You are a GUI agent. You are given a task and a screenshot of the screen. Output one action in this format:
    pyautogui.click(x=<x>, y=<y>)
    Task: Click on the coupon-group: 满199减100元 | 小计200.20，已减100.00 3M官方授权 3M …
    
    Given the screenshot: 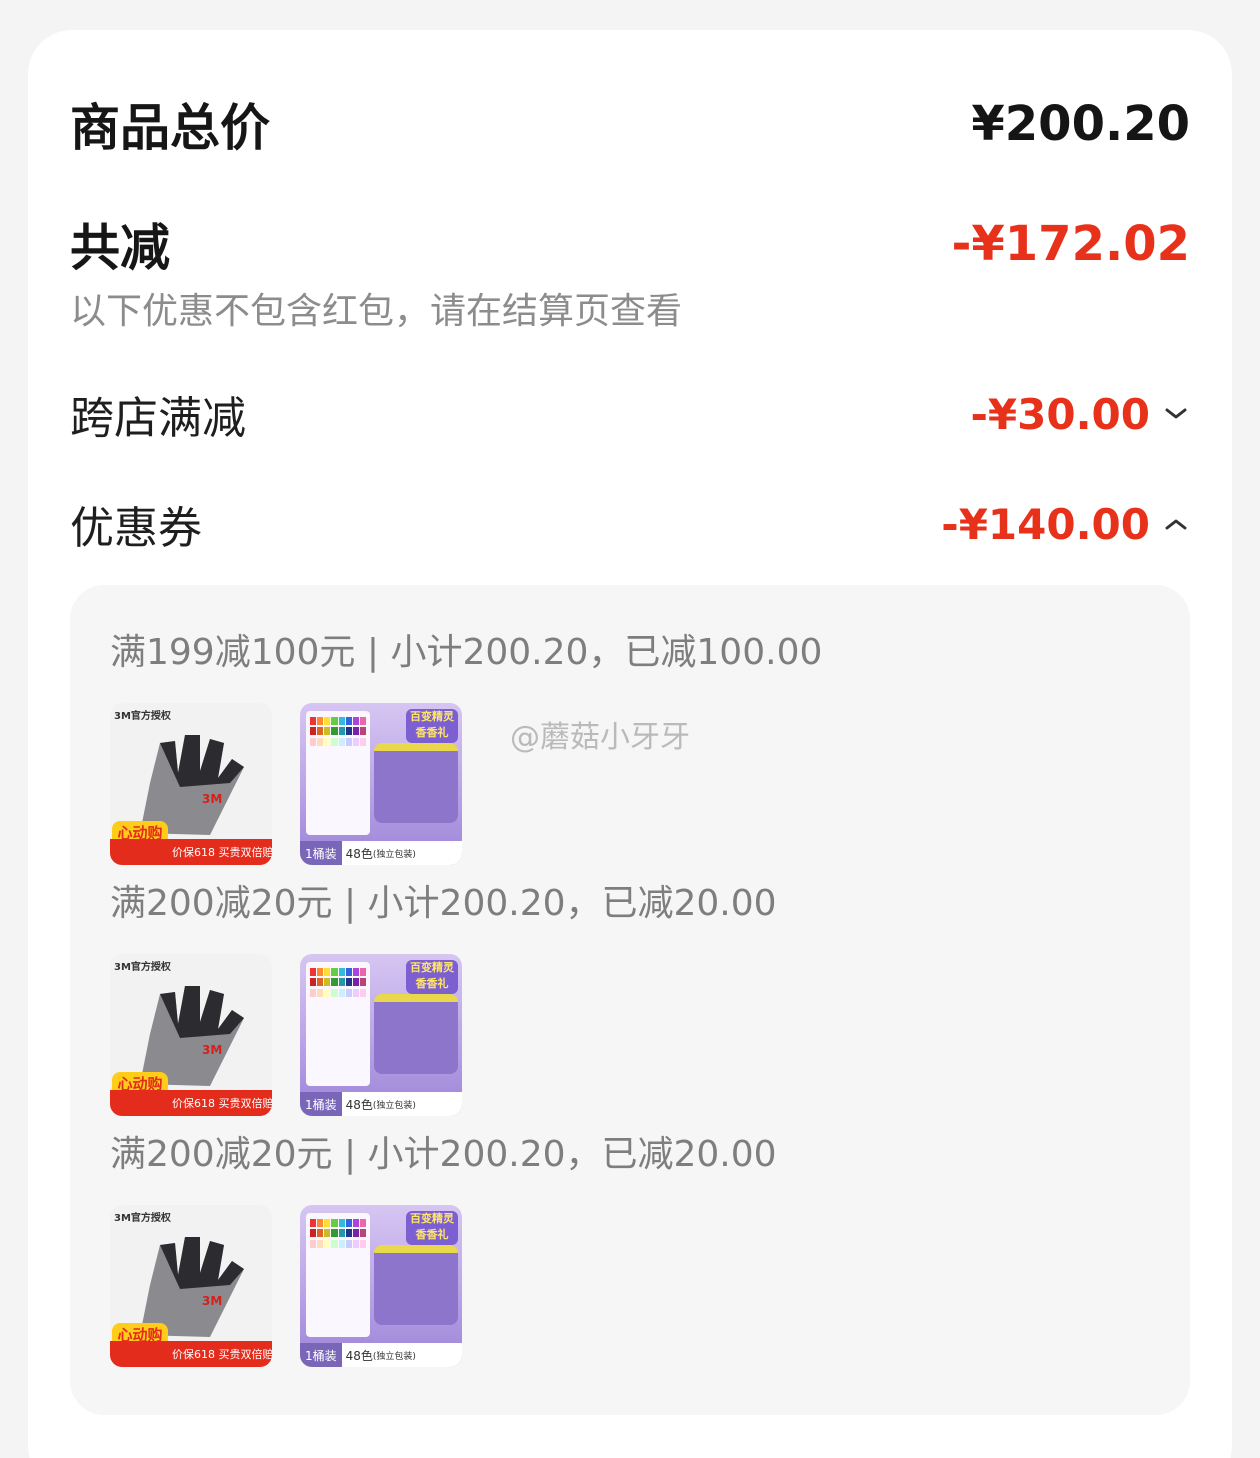 What is the action you would take?
    pyautogui.click(x=466, y=744)
    